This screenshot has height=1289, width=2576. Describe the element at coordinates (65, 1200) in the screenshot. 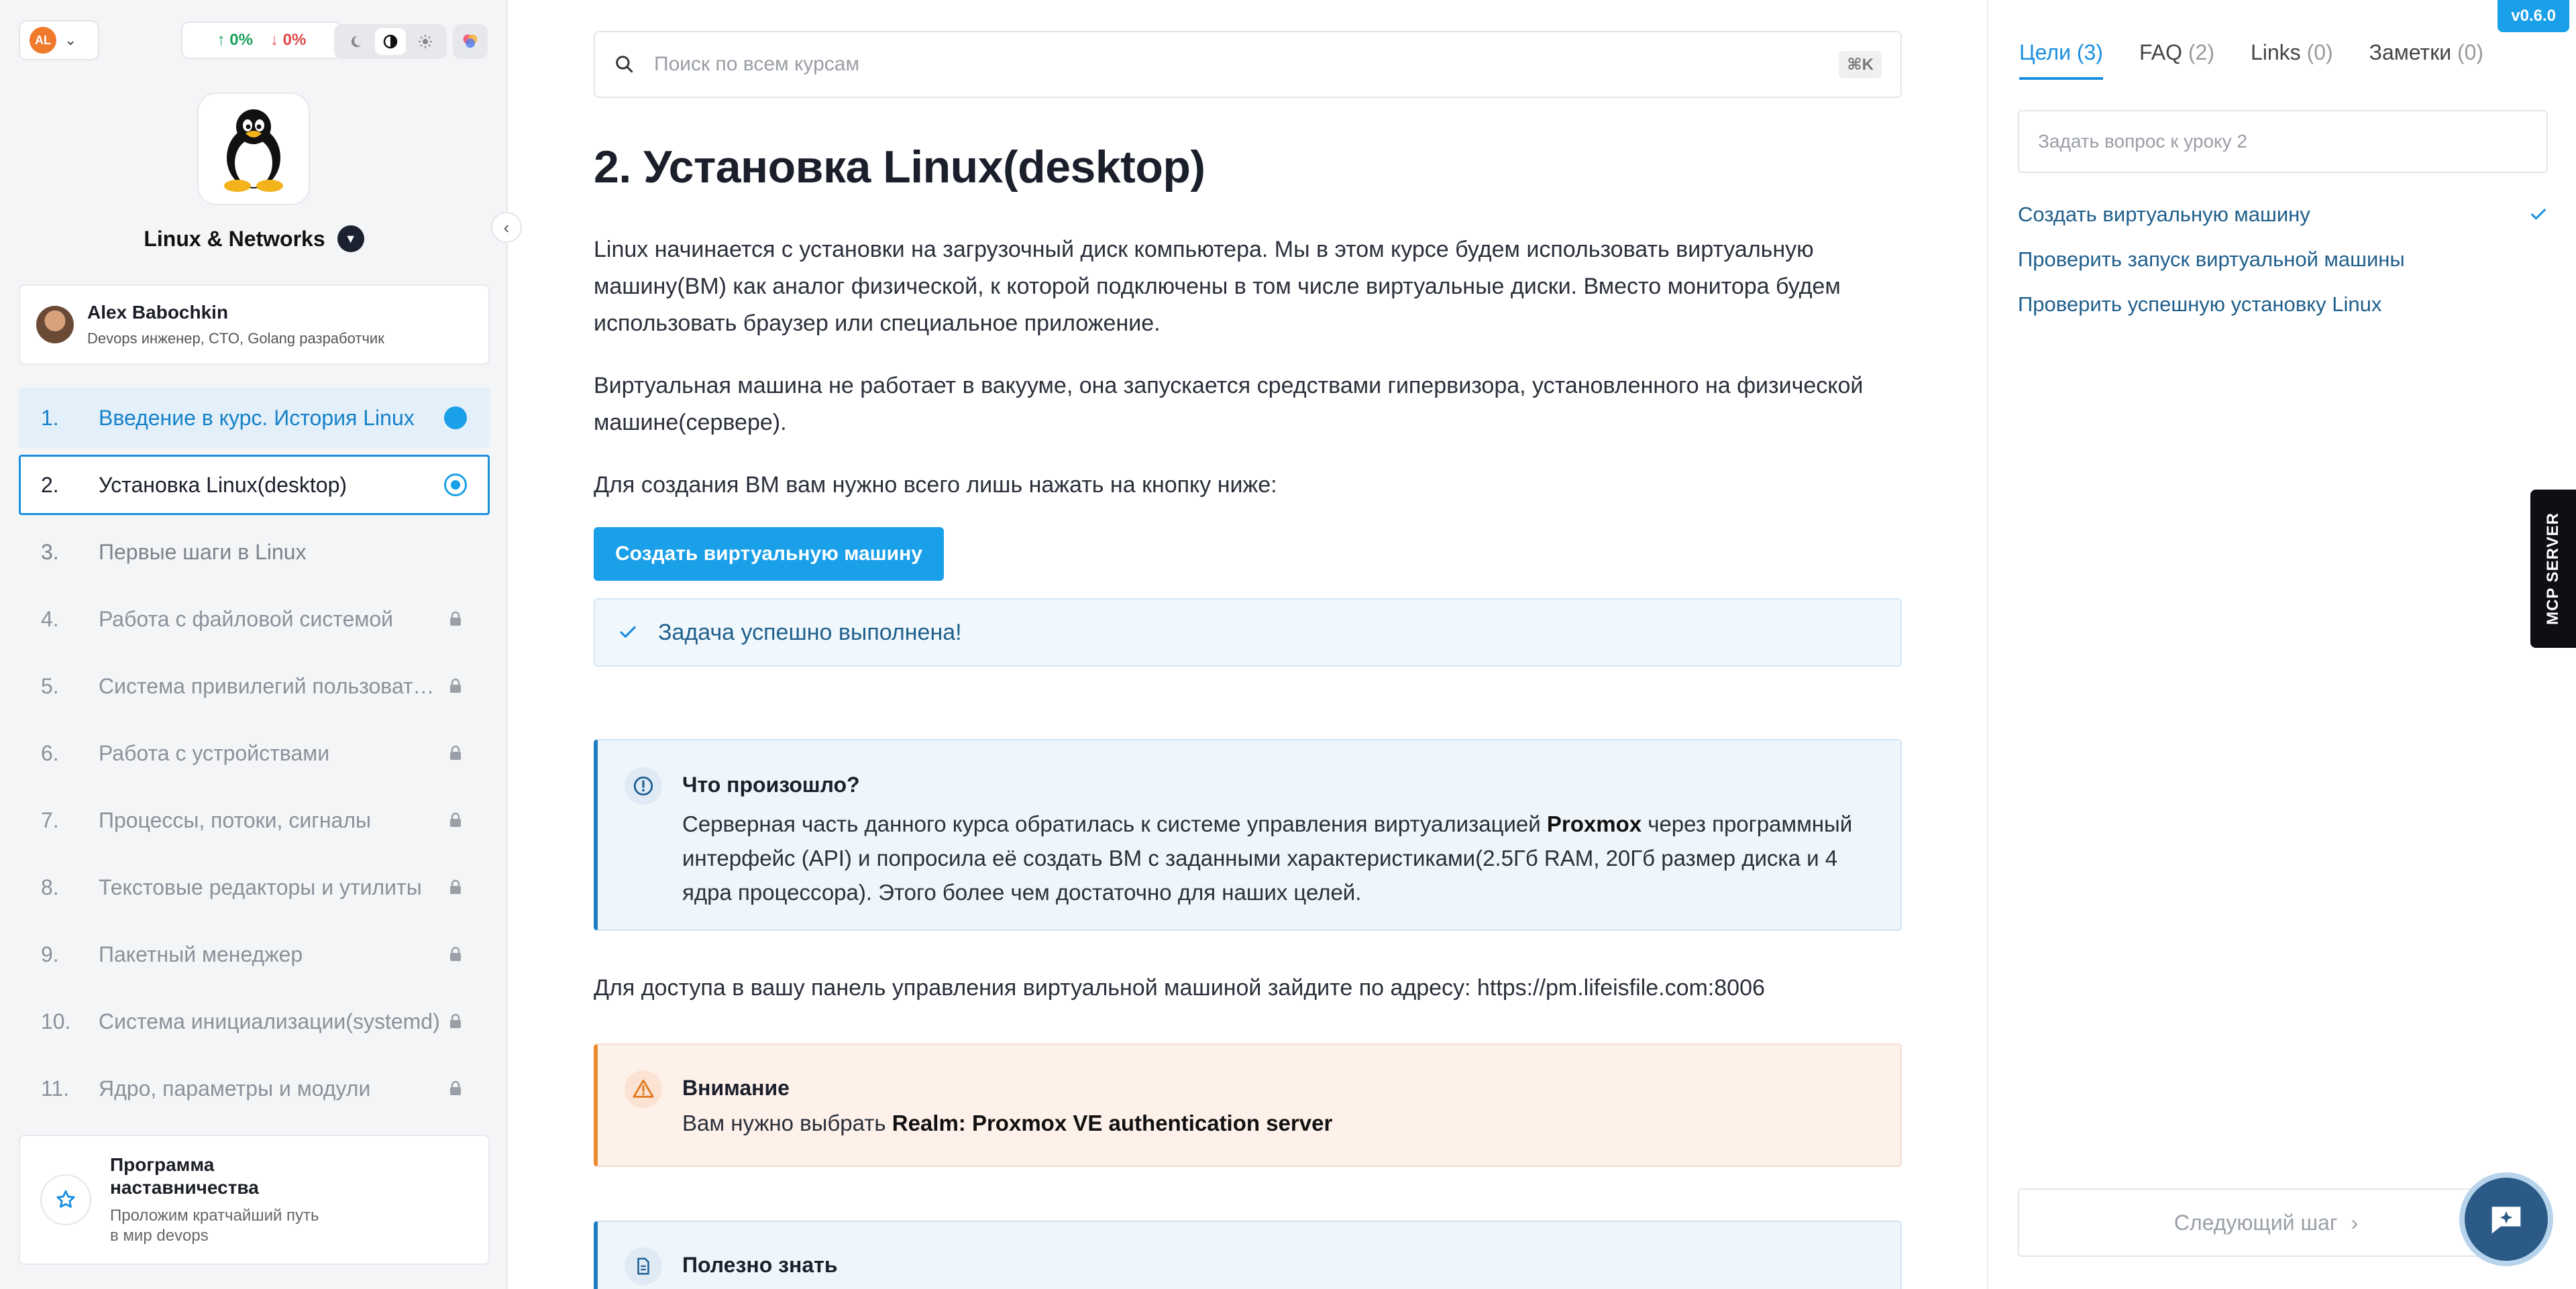

I see `star-icon` at that location.